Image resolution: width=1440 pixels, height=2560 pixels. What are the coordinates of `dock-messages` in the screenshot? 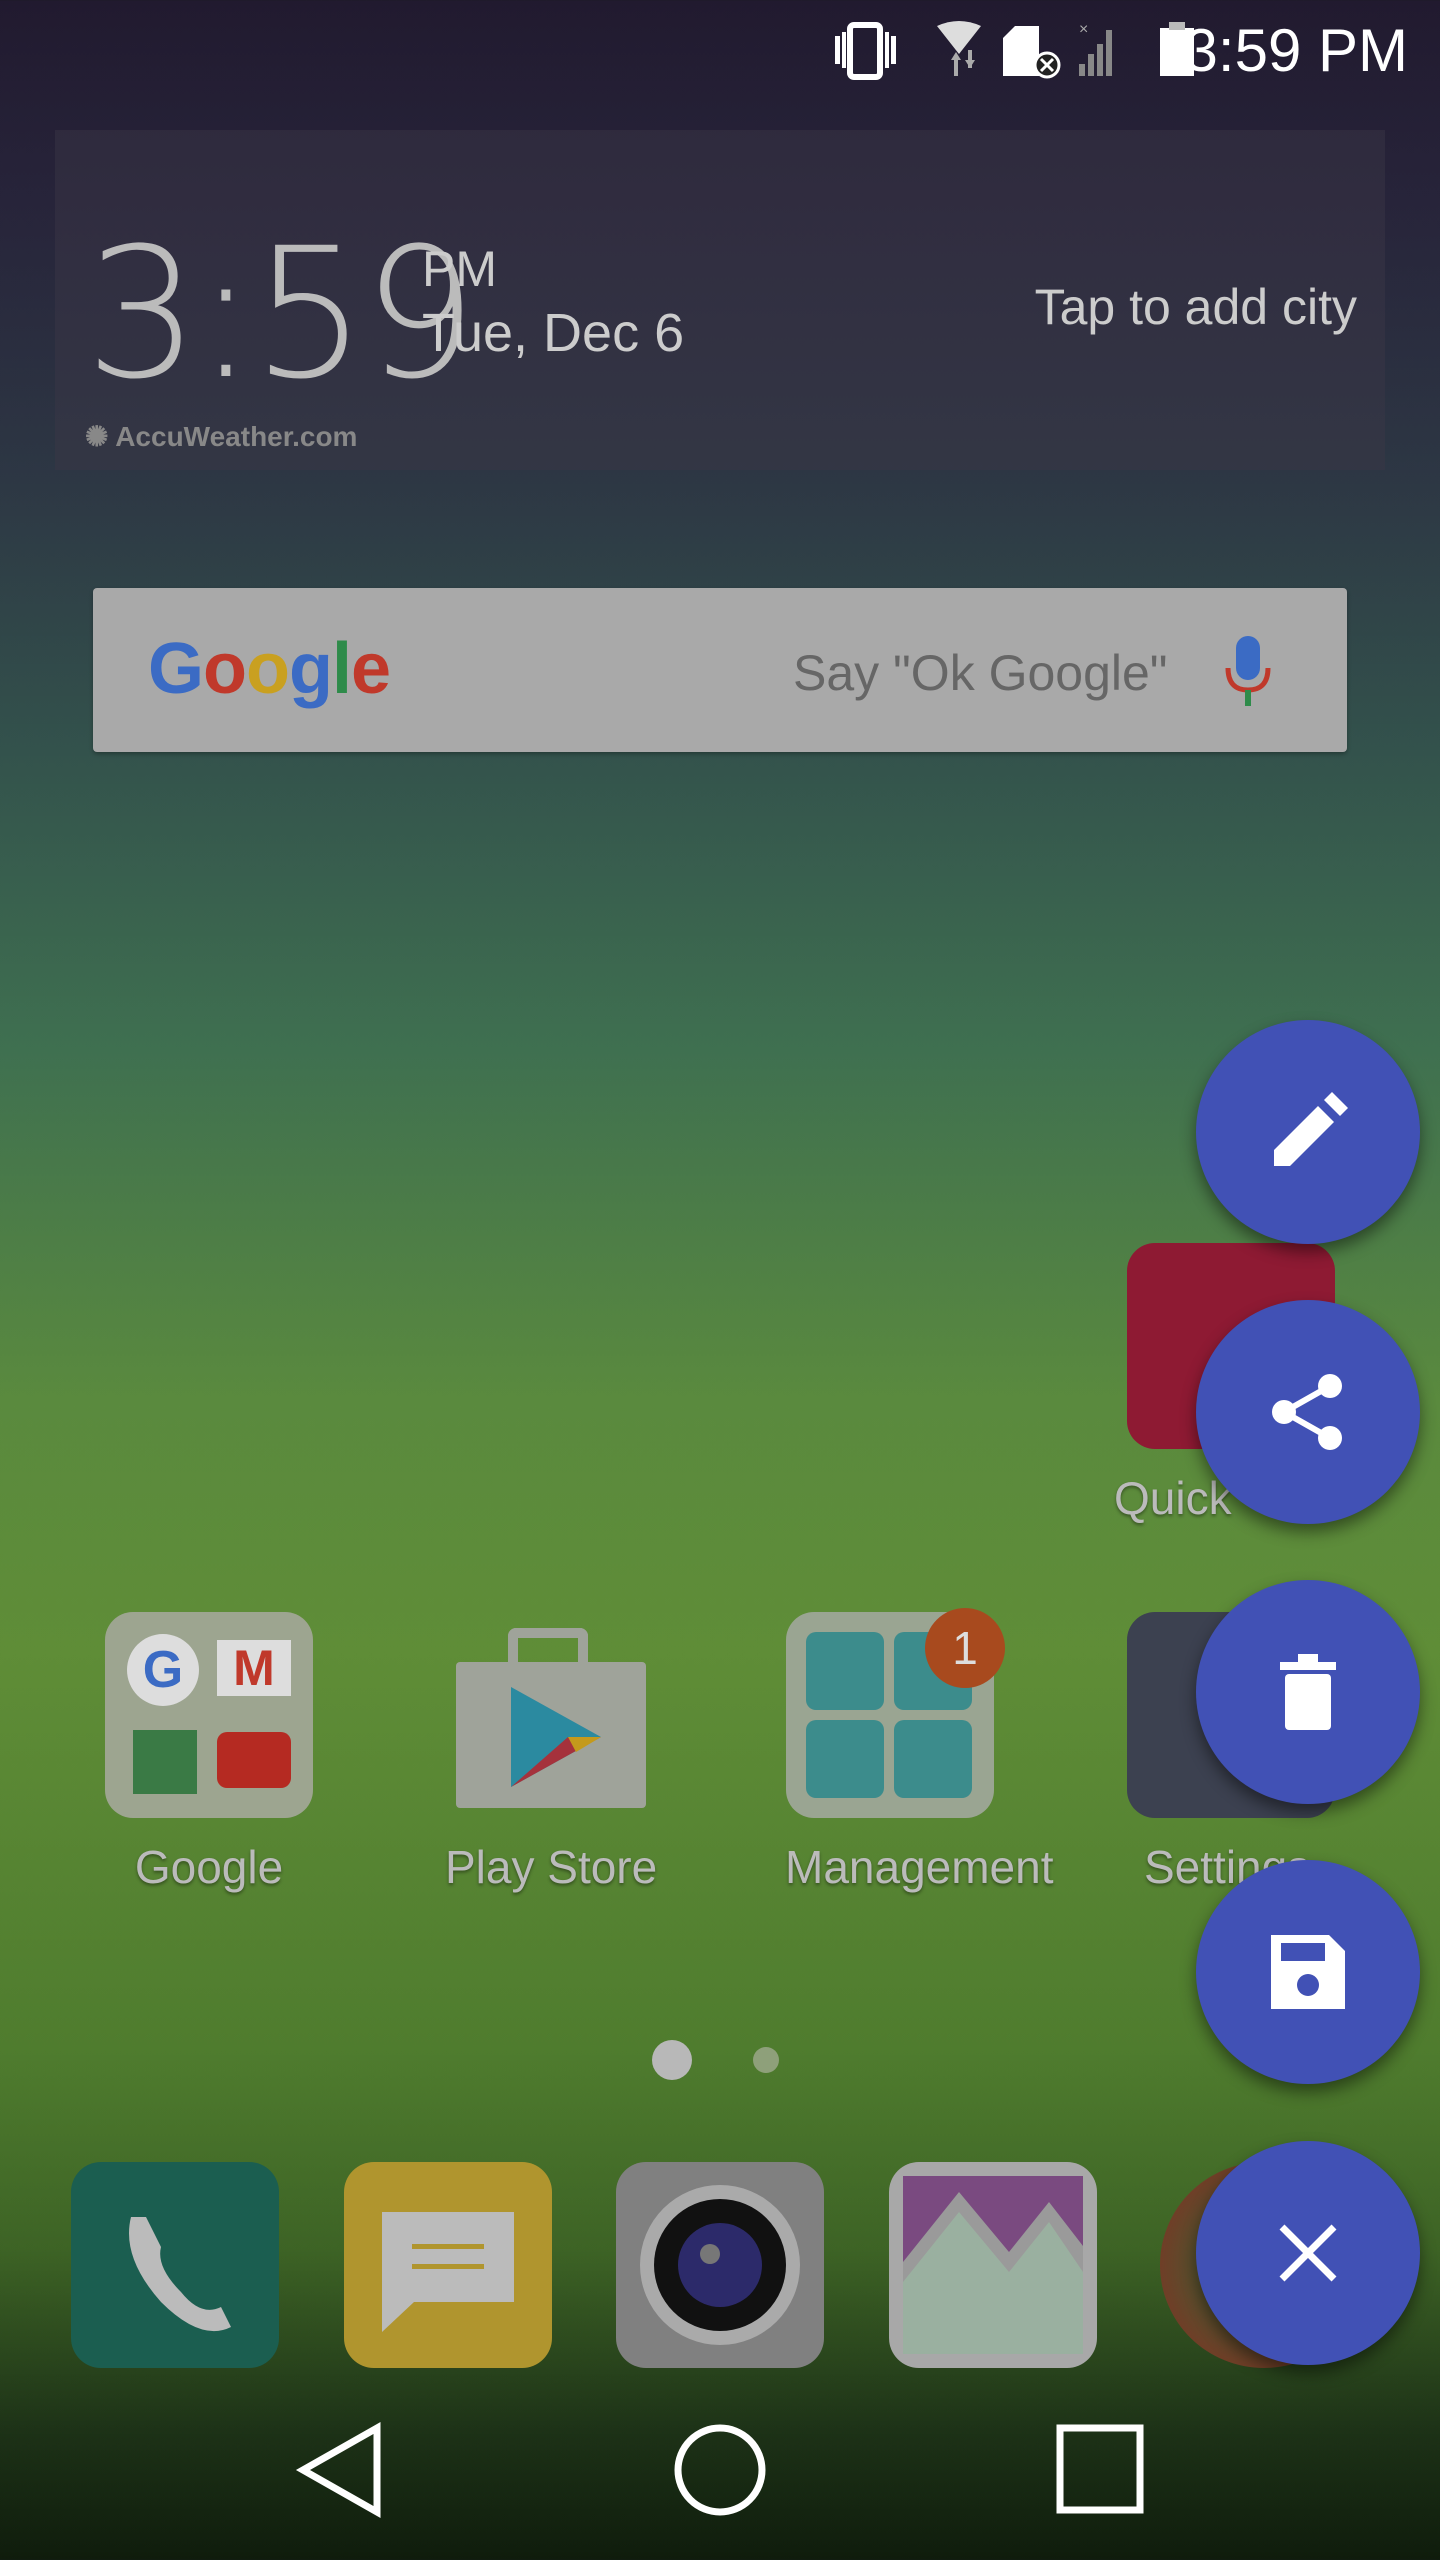 It's located at (448, 2265).